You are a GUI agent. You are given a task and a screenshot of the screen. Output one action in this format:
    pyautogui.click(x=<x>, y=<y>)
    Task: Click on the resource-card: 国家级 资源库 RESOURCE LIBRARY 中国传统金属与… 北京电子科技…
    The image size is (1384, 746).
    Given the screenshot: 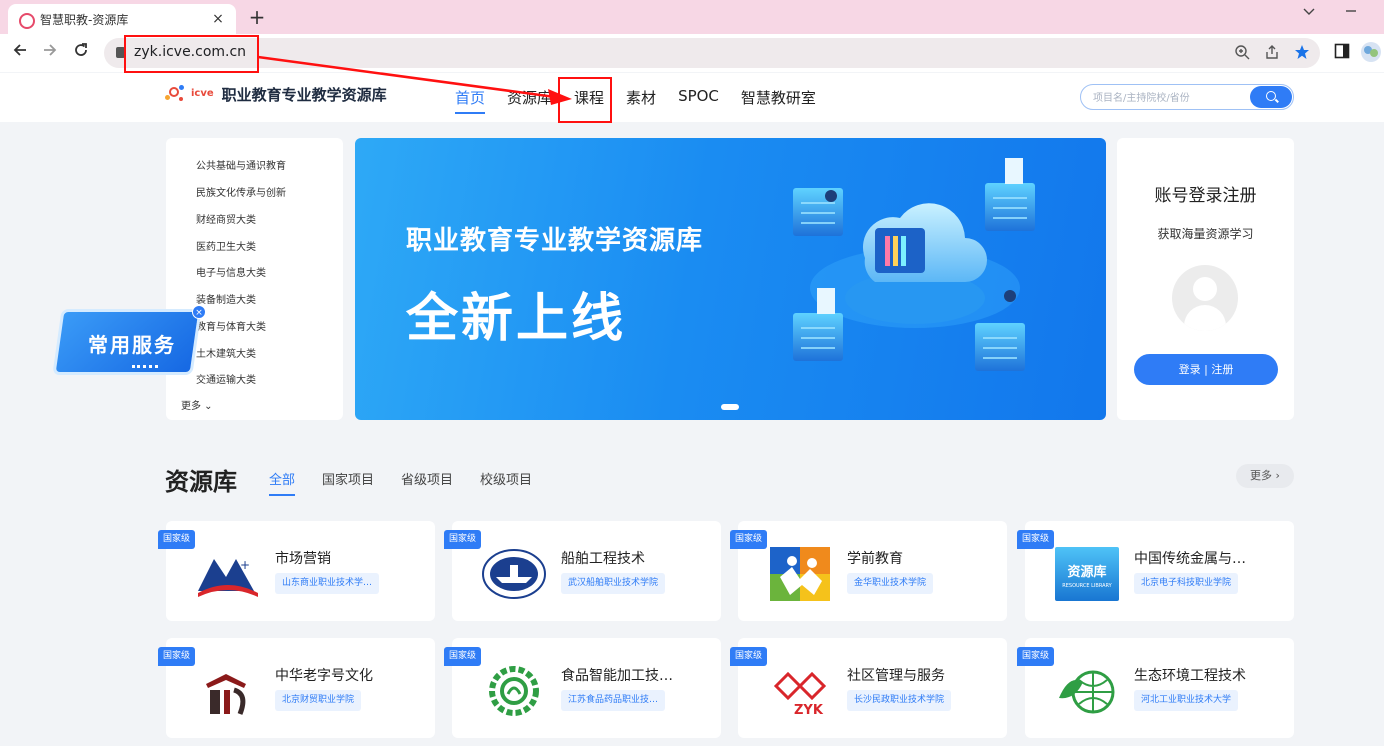 What is the action you would take?
    pyautogui.click(x=1155, y=571)
    